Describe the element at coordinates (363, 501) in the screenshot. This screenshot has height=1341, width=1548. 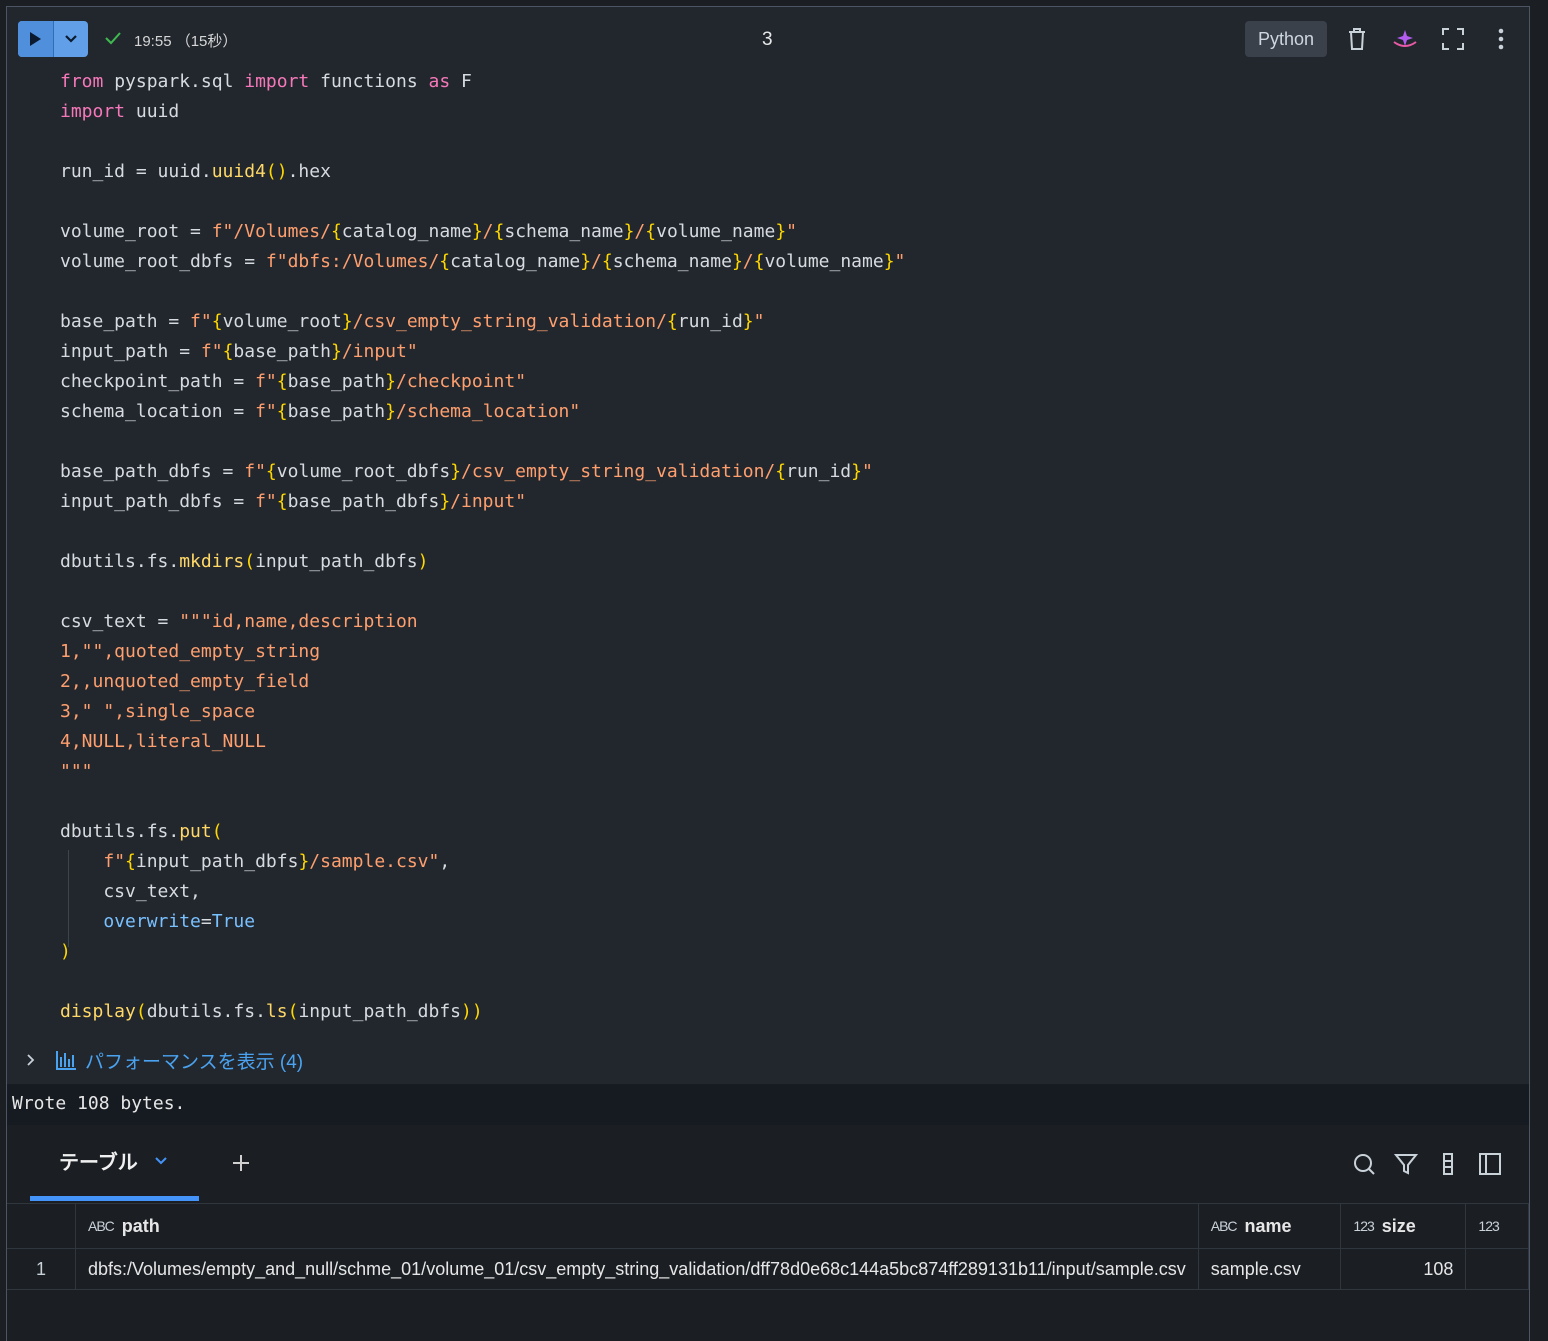
I see `code-token: base_path_dbfs` at that location.